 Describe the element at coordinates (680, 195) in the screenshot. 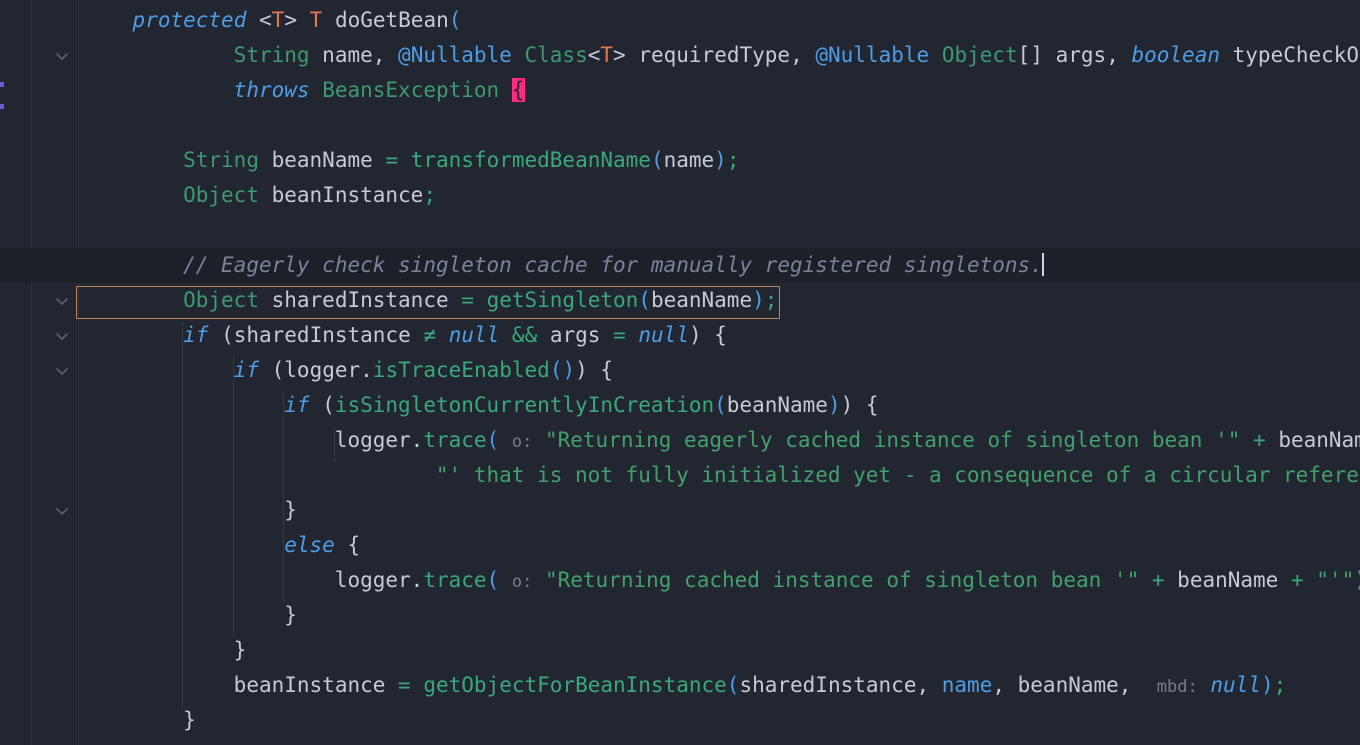

I see `code-line: Object beanInstance;` at that location.